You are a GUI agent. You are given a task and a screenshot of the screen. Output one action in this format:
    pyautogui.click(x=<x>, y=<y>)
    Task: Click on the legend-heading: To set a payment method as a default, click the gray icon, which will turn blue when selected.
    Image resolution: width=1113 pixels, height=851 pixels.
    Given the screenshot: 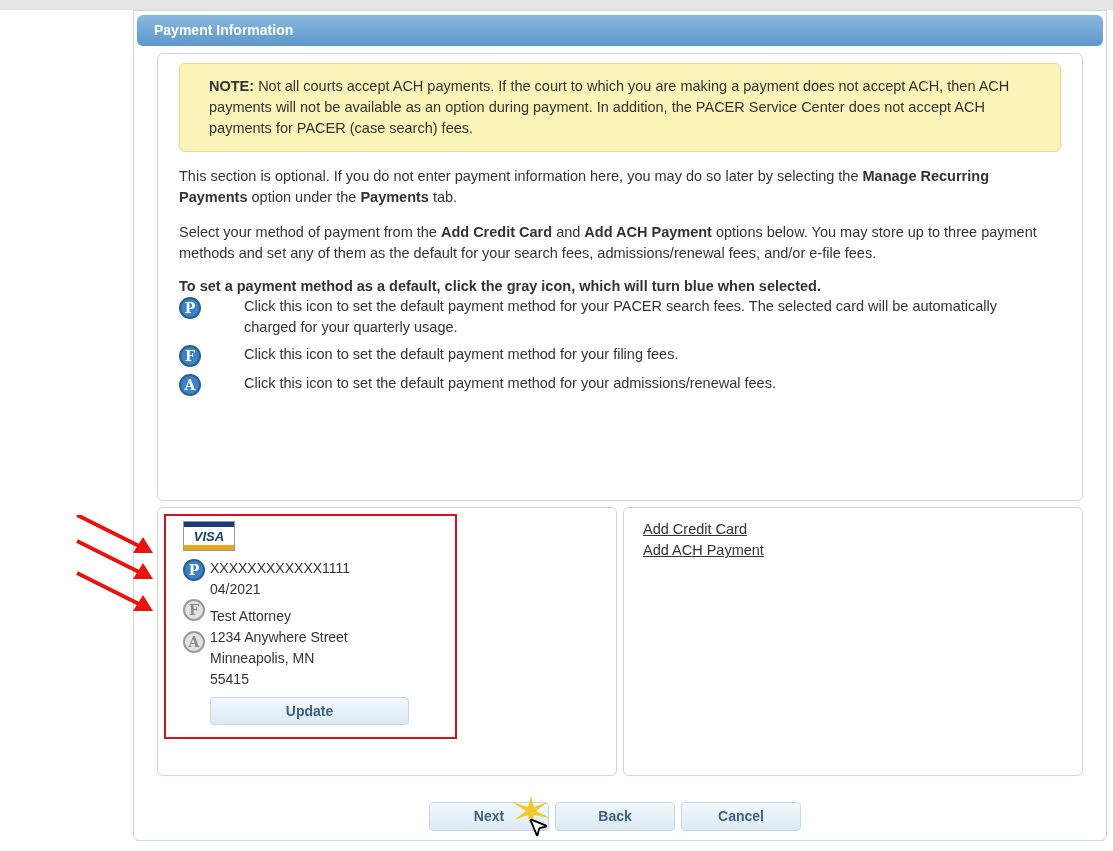 What is the action you would take?
    pyautogui.click(x=500, y=286)
    